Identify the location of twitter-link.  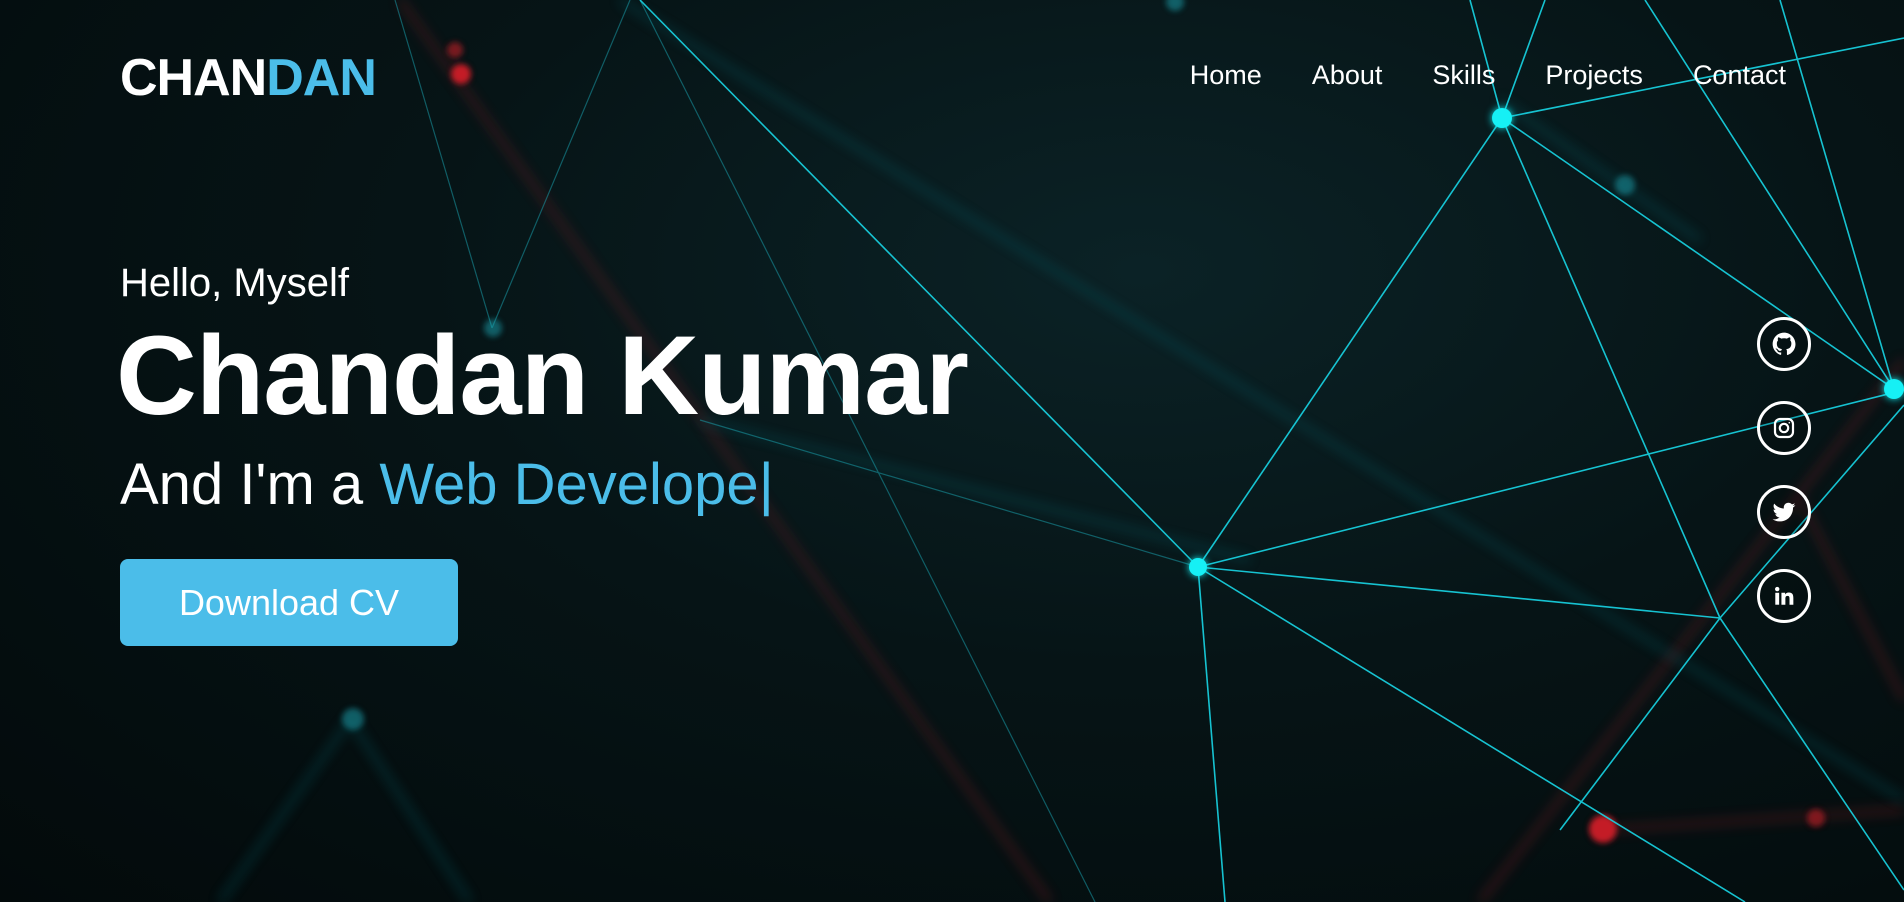
(1784, 512).